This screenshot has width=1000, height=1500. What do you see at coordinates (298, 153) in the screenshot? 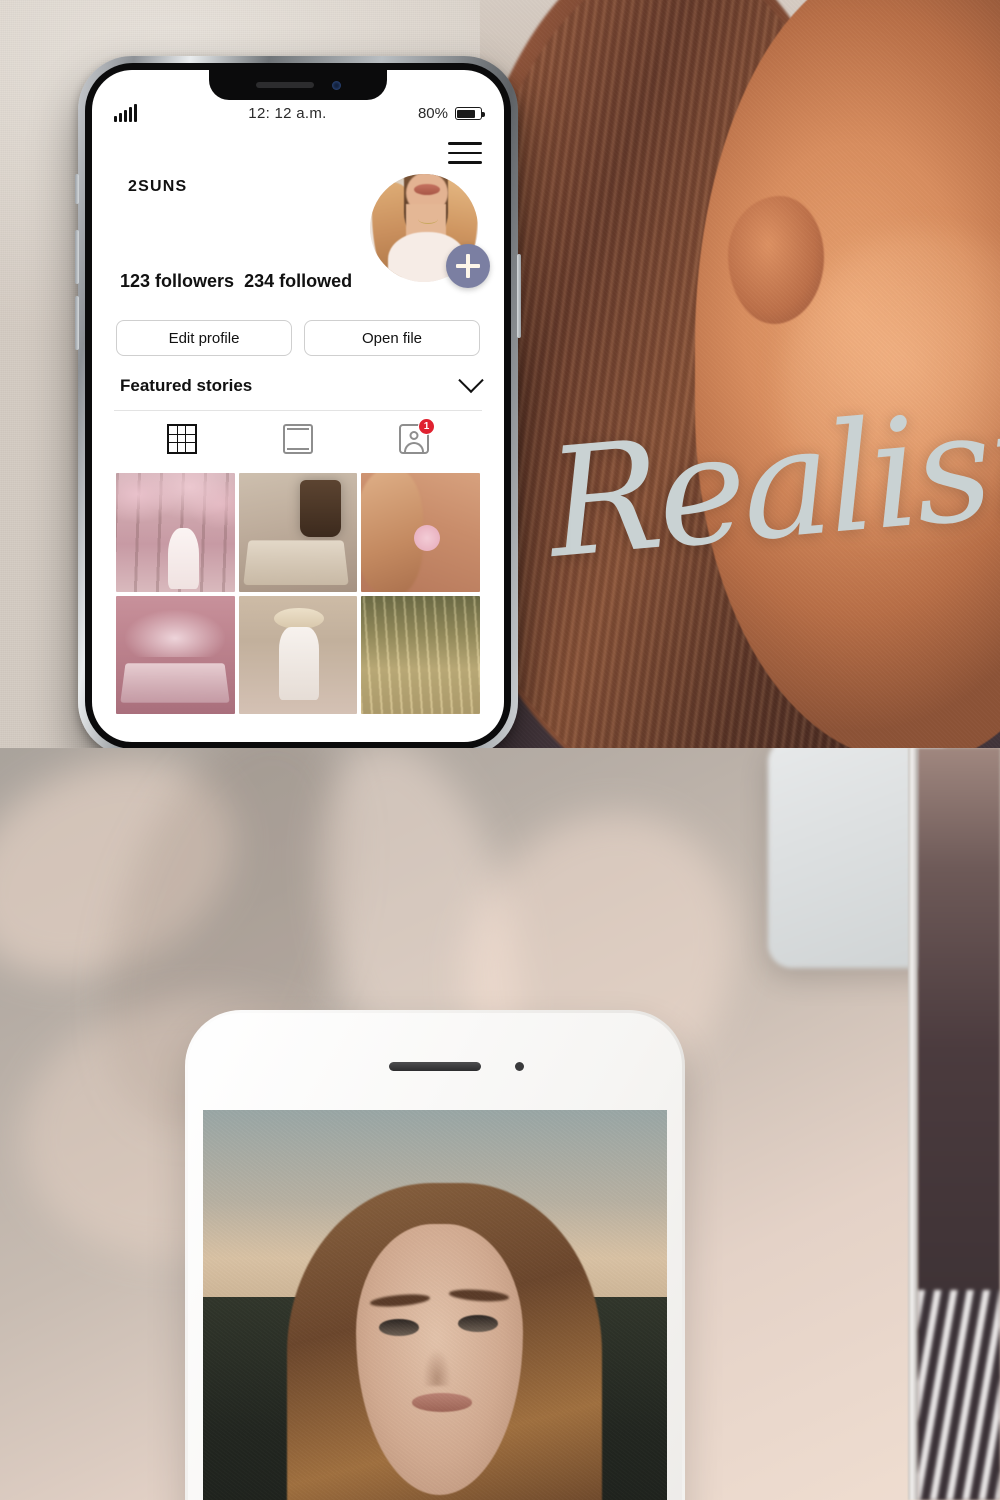
I see `app-menu-row` at bounding box center [298, 153].